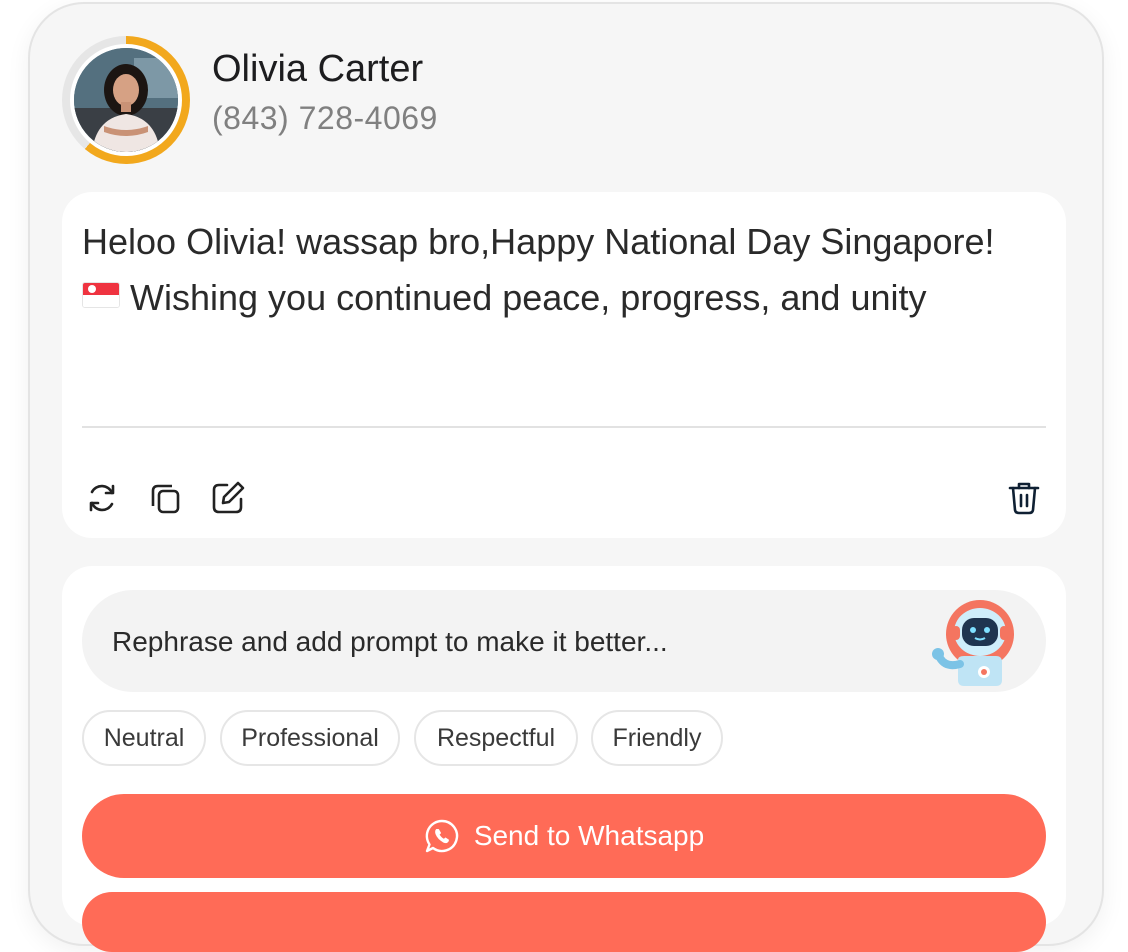 The height and width of the screenshot is (952, 1128). I want to click on robot-assistant-icon, so click(972, 643).